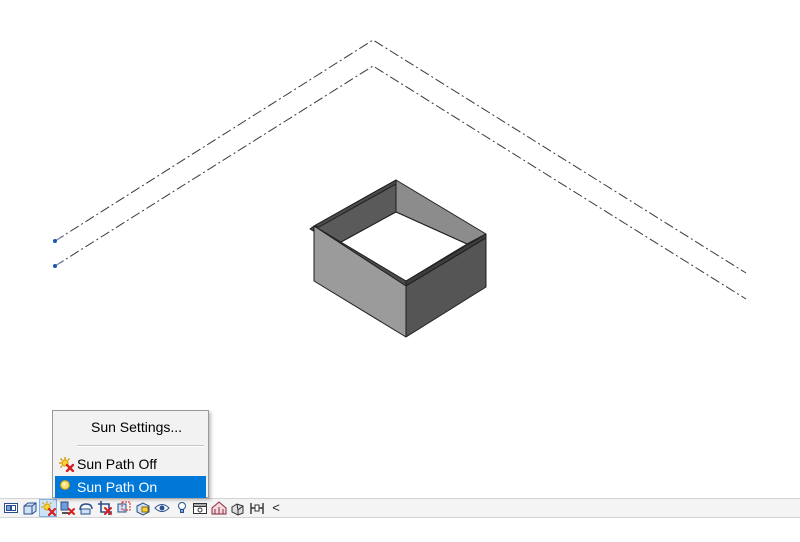  I want to click on collapse-chevron-icon: <, so click(276, 508).